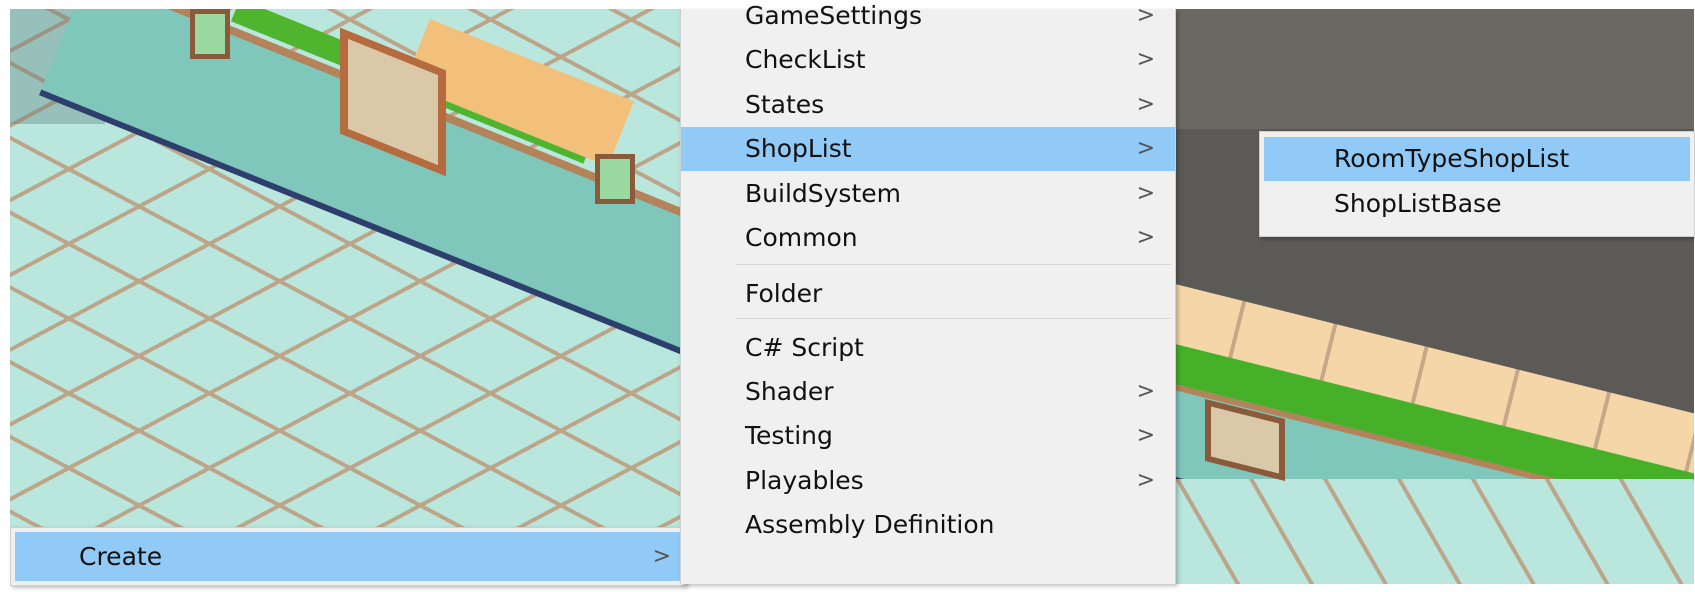  What do you see at coordinates (928, 392) in the screenshot?
I see `menu-item-shader: Shader >` at bounding box center [928, 392].